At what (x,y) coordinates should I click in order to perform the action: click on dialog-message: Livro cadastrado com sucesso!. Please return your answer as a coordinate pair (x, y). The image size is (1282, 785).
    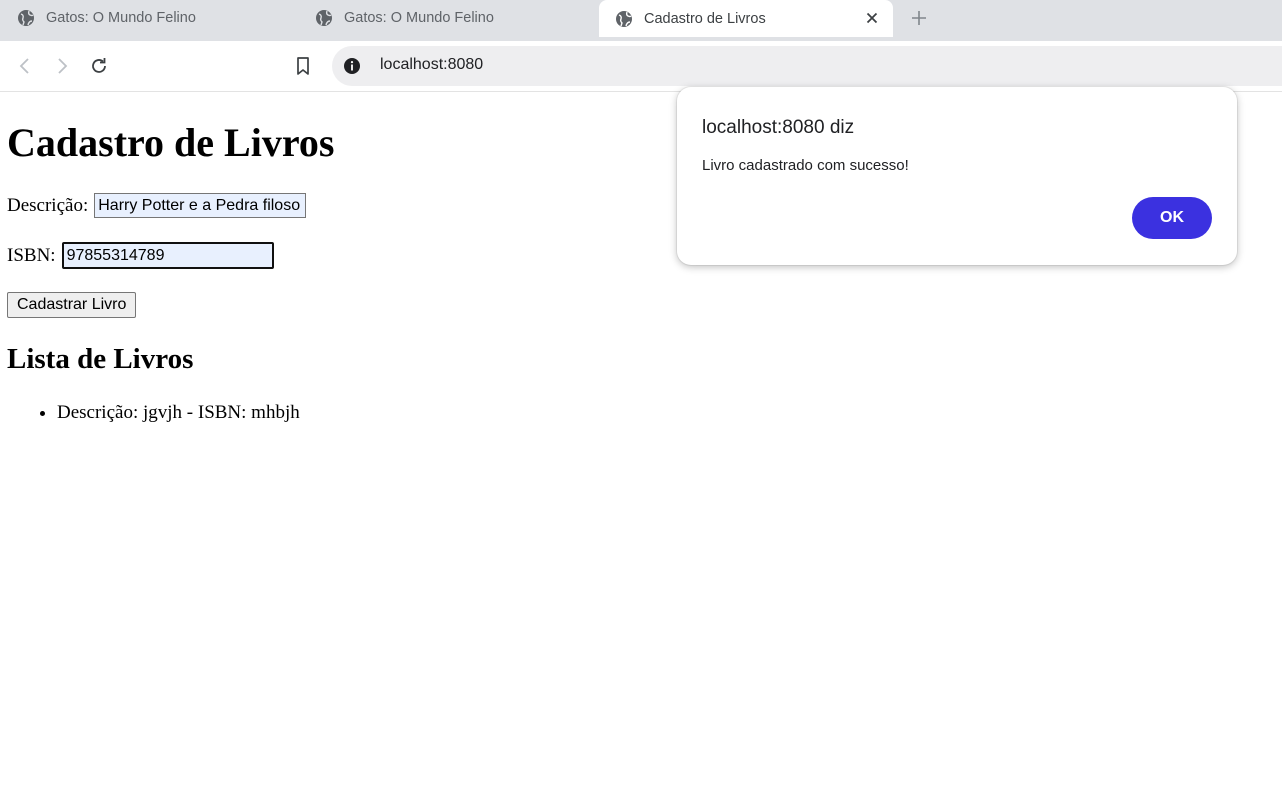
    Looking at the image, I should click on (805, 165).